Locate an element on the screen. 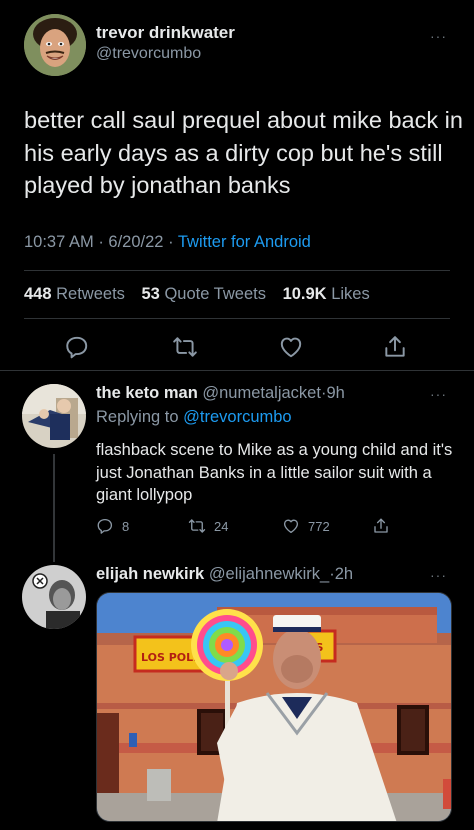  reply-header: elijah newkirk @elijahnewkirk_·2h is located at coordinates (224, 574).